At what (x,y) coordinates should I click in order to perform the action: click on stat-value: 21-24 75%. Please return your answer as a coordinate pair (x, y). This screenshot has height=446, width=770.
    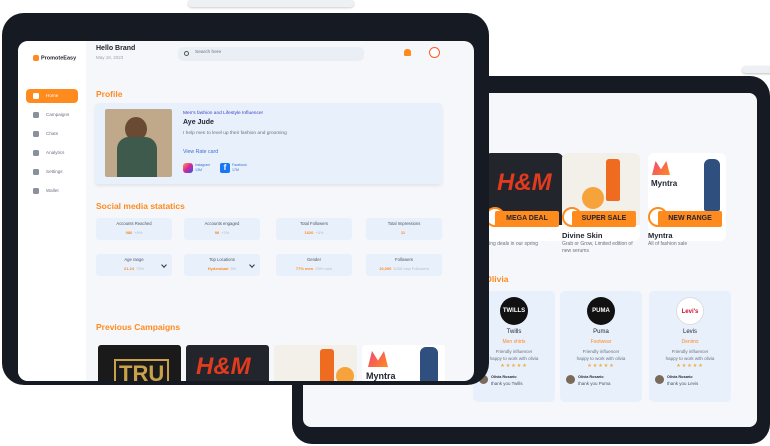
    Looking at the image, I should click on (134, 268).